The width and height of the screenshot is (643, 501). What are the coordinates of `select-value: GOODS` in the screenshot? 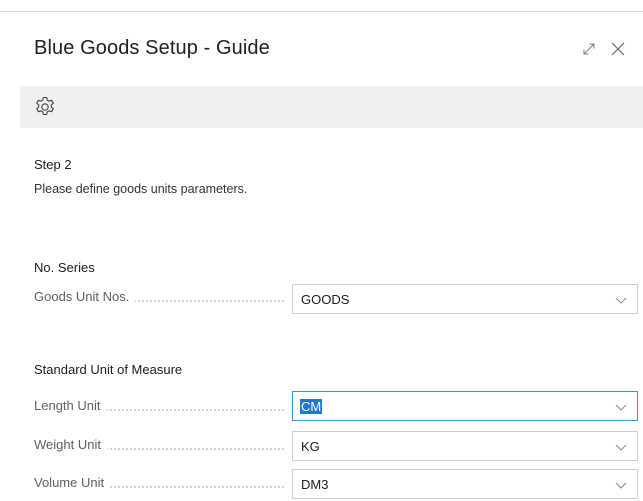 It's located at (325, 299).